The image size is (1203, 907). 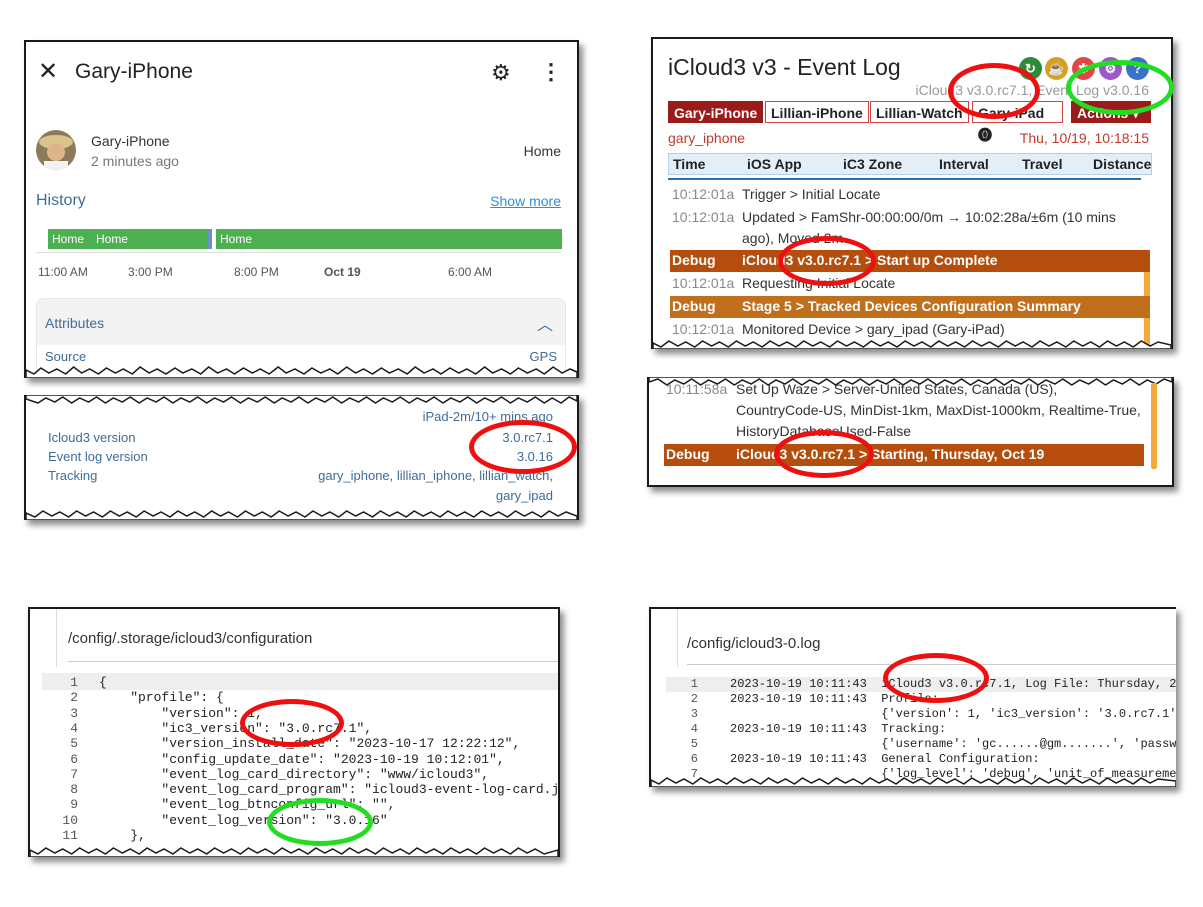 What do you see at coordinates (190, 638) in the screenshot?
I see `file-path: /config/.storage/icloud3/configuration` at bounding box center [190, 638].